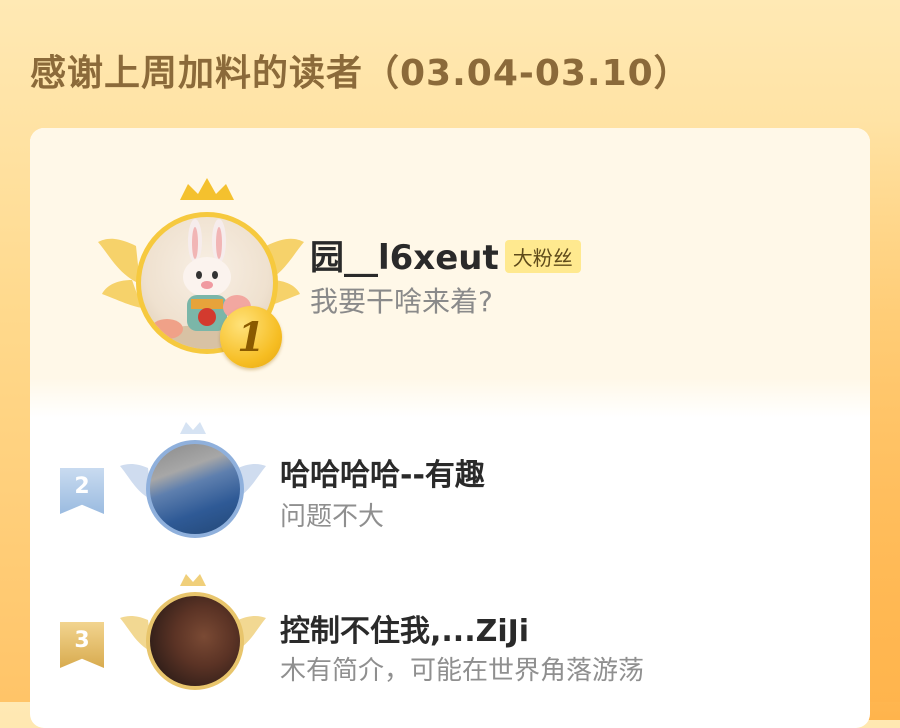  I want to click on fan-badge: 大粉丝, so click(542, 256).